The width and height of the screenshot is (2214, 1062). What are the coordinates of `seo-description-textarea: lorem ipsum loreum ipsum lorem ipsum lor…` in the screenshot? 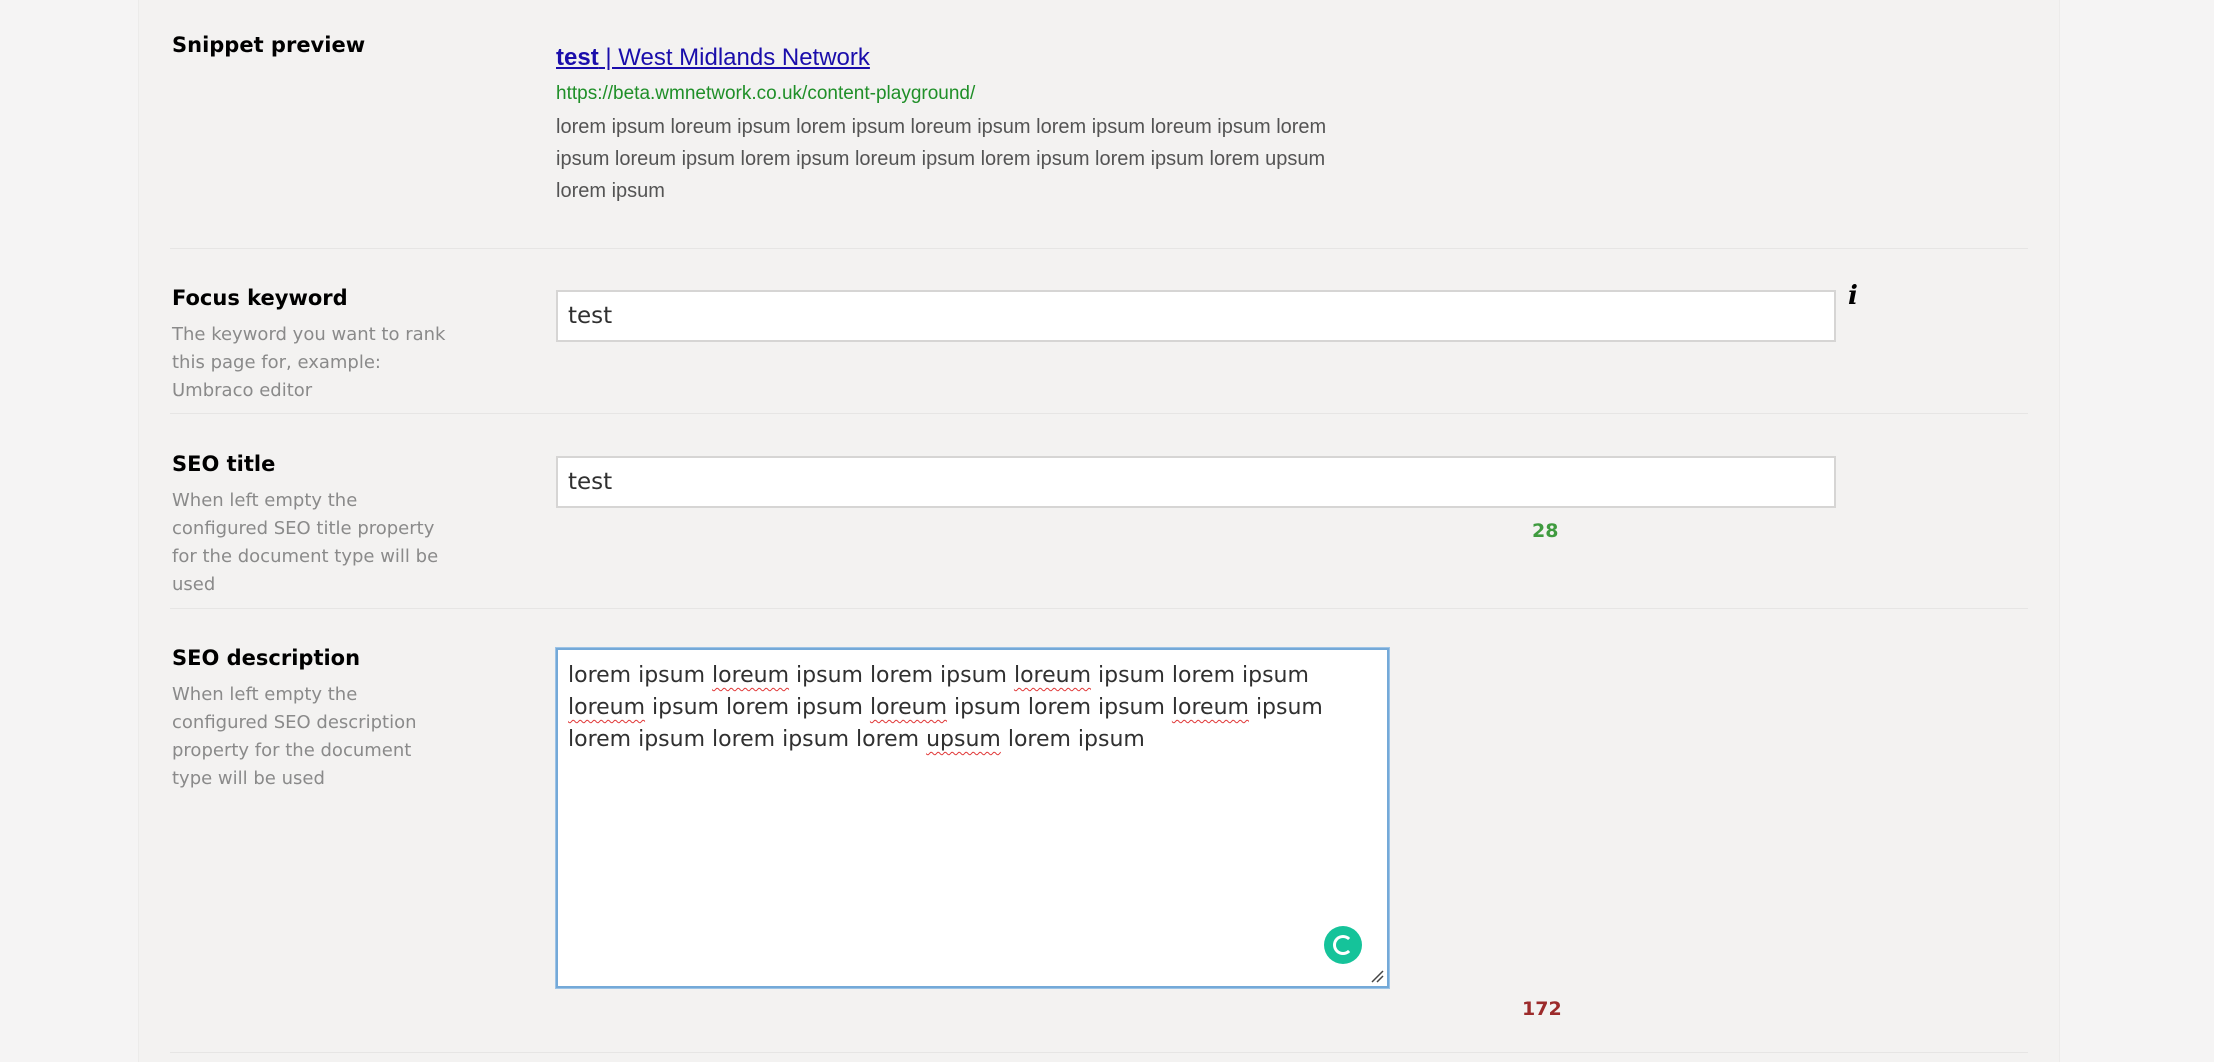 It's located at (972, 818).